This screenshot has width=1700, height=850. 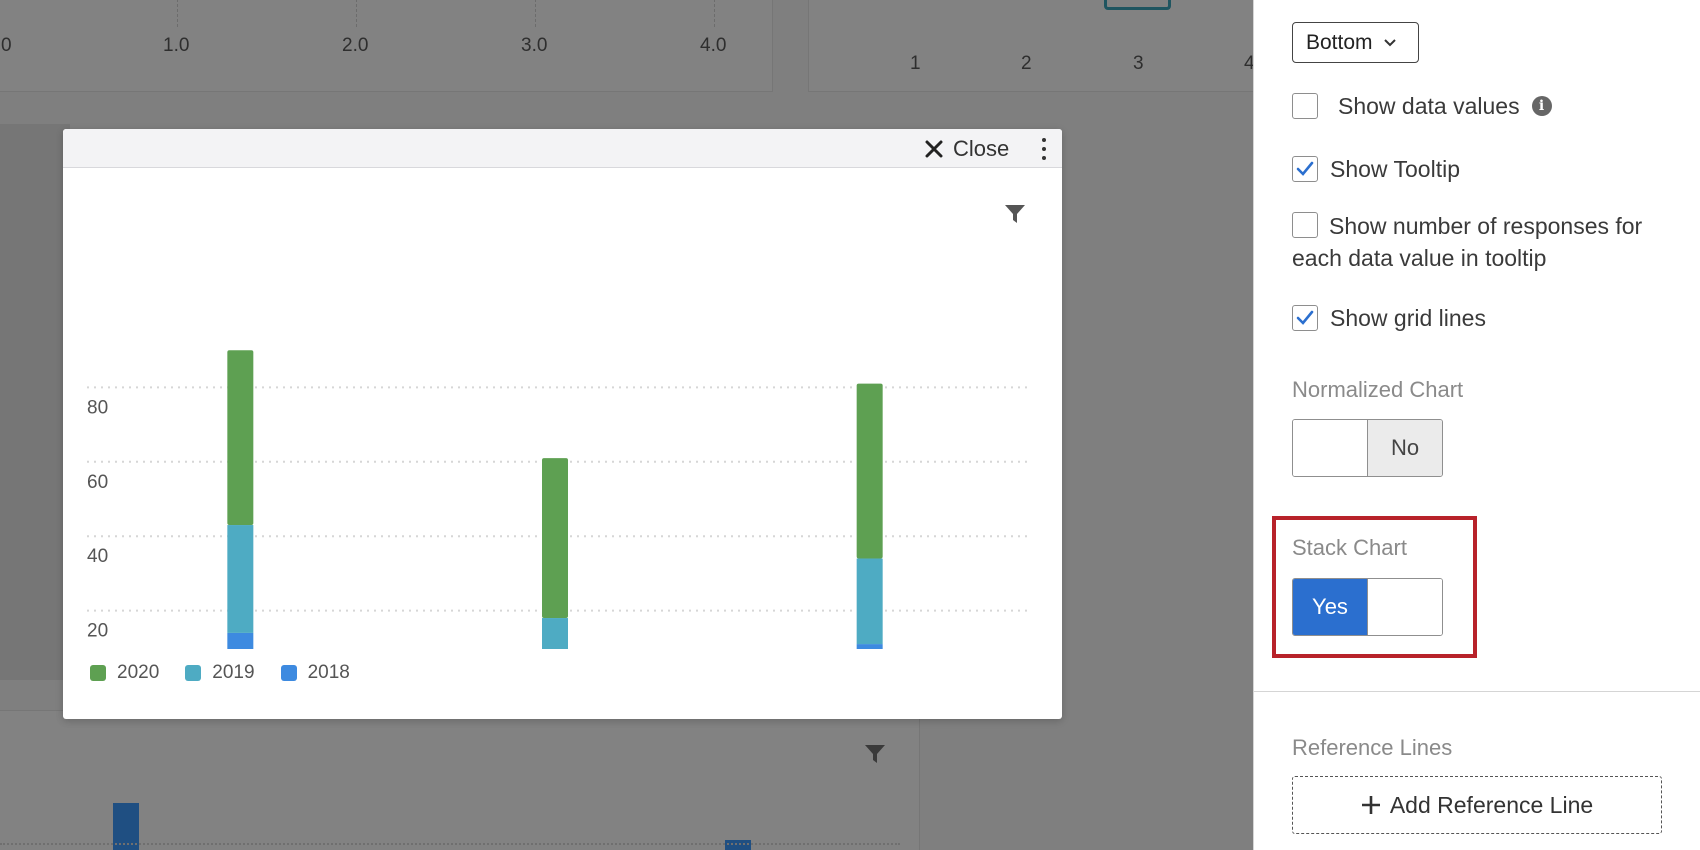 I want to click on show-data-values-label: Show data values, so click(x=1429, y=106).